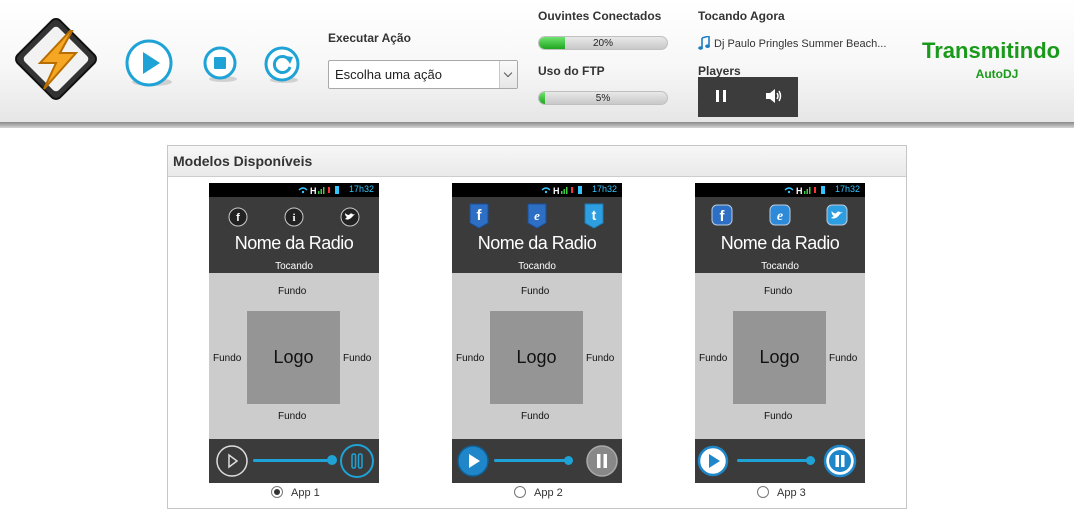 The height and width of the screenshot is (530, 1074). What do you see at coordinates (748, 97) in the screenshot?
I see `players-controls` at bounding box center [748, 97].